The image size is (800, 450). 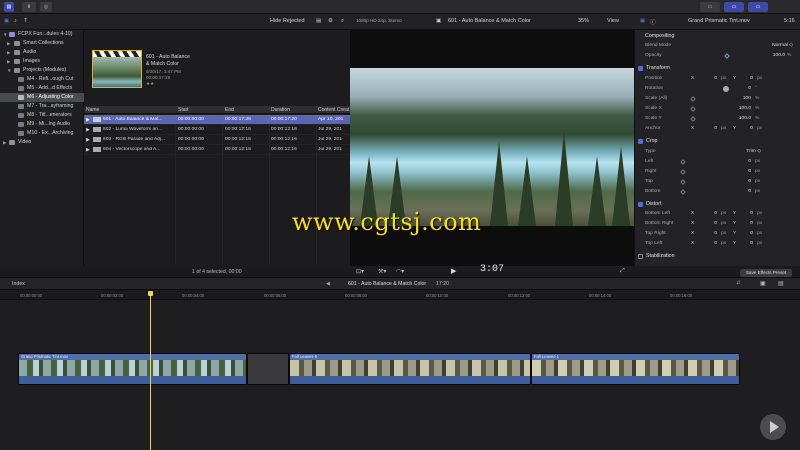 I want to click on effects-browser-icon: ▤, so click(x=781, y=283).